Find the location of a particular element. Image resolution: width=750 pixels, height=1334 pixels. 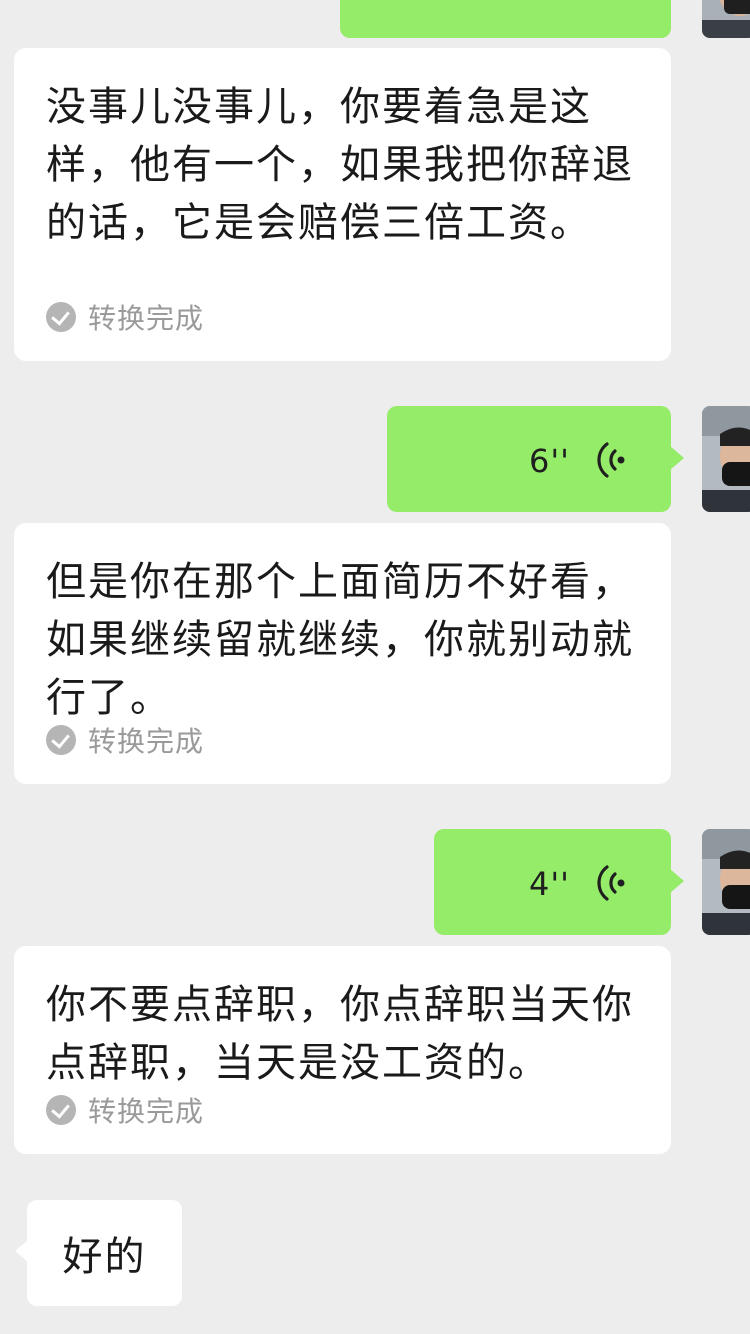

voice-message-bubble-top is located at coordinates (505, 19).